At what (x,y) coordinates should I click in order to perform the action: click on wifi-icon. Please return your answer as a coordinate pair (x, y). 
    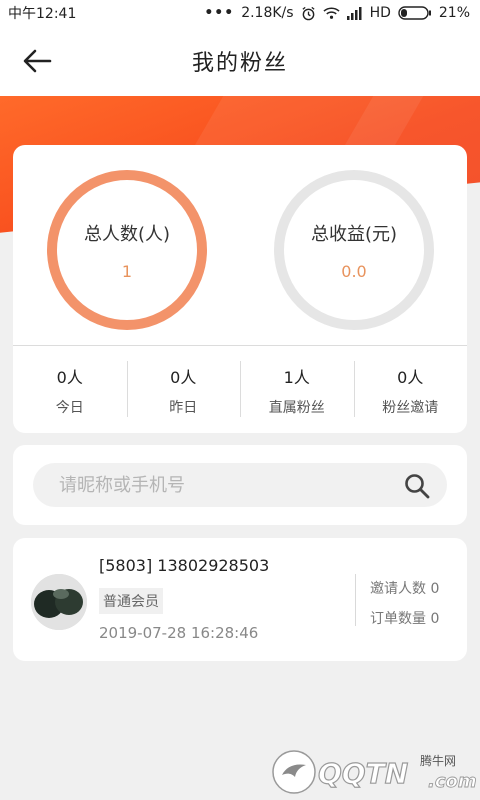
    Looking at the image, I should click on (331, 13).